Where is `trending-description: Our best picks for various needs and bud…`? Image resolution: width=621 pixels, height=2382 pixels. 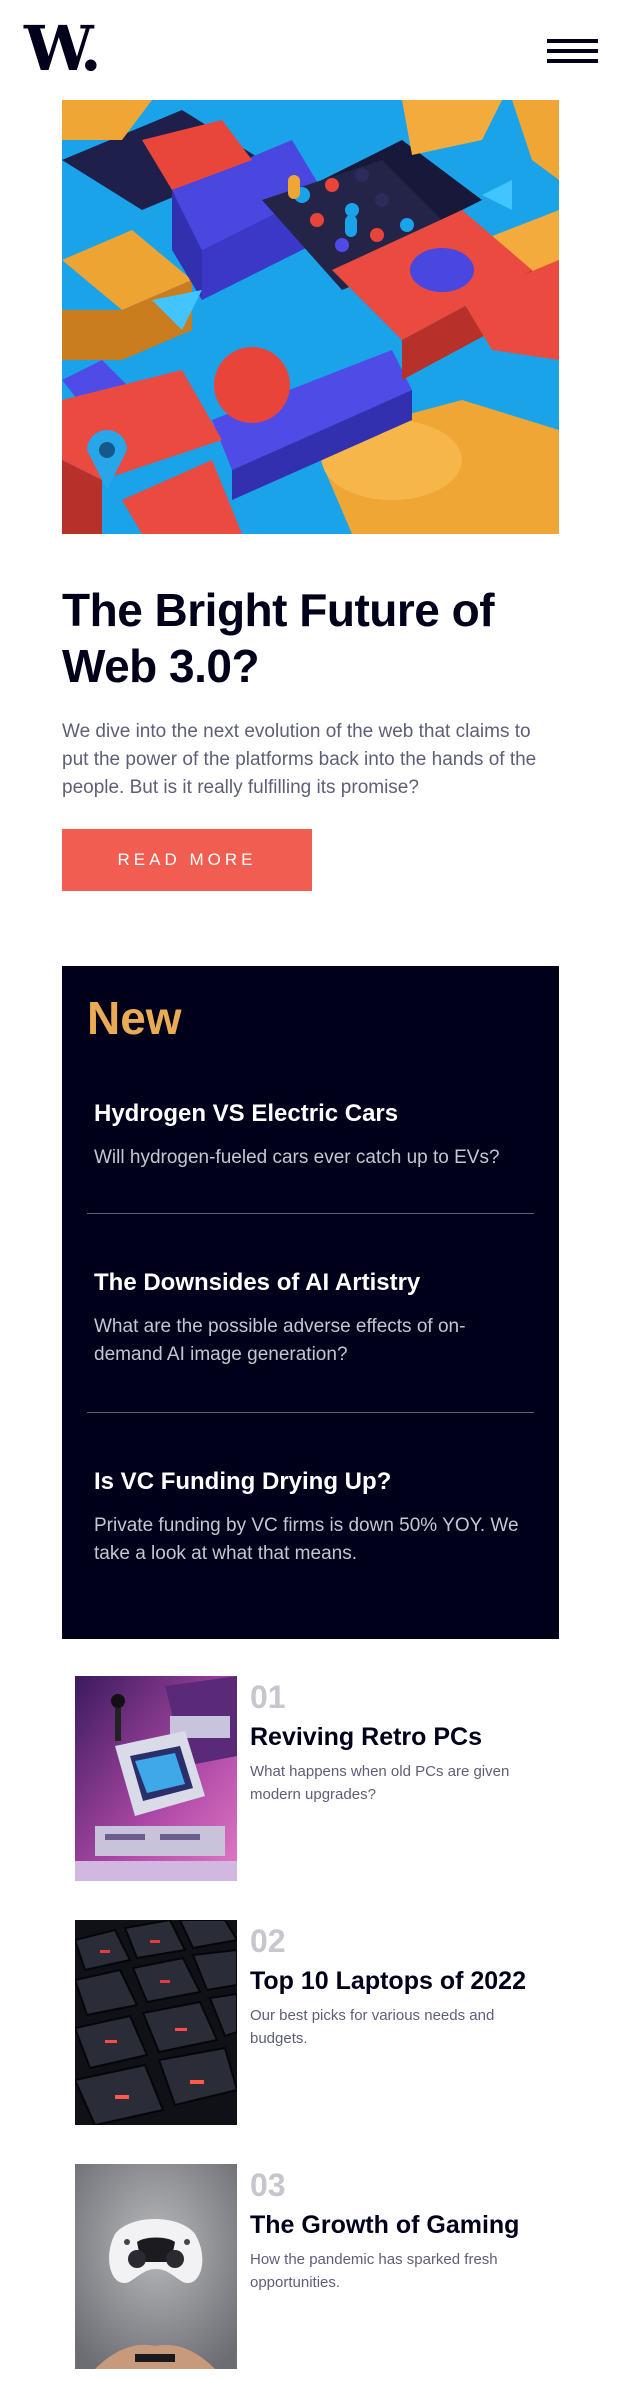 trending-description: Our best picks for various needs and bud… is located at coordinates (372, 2027).